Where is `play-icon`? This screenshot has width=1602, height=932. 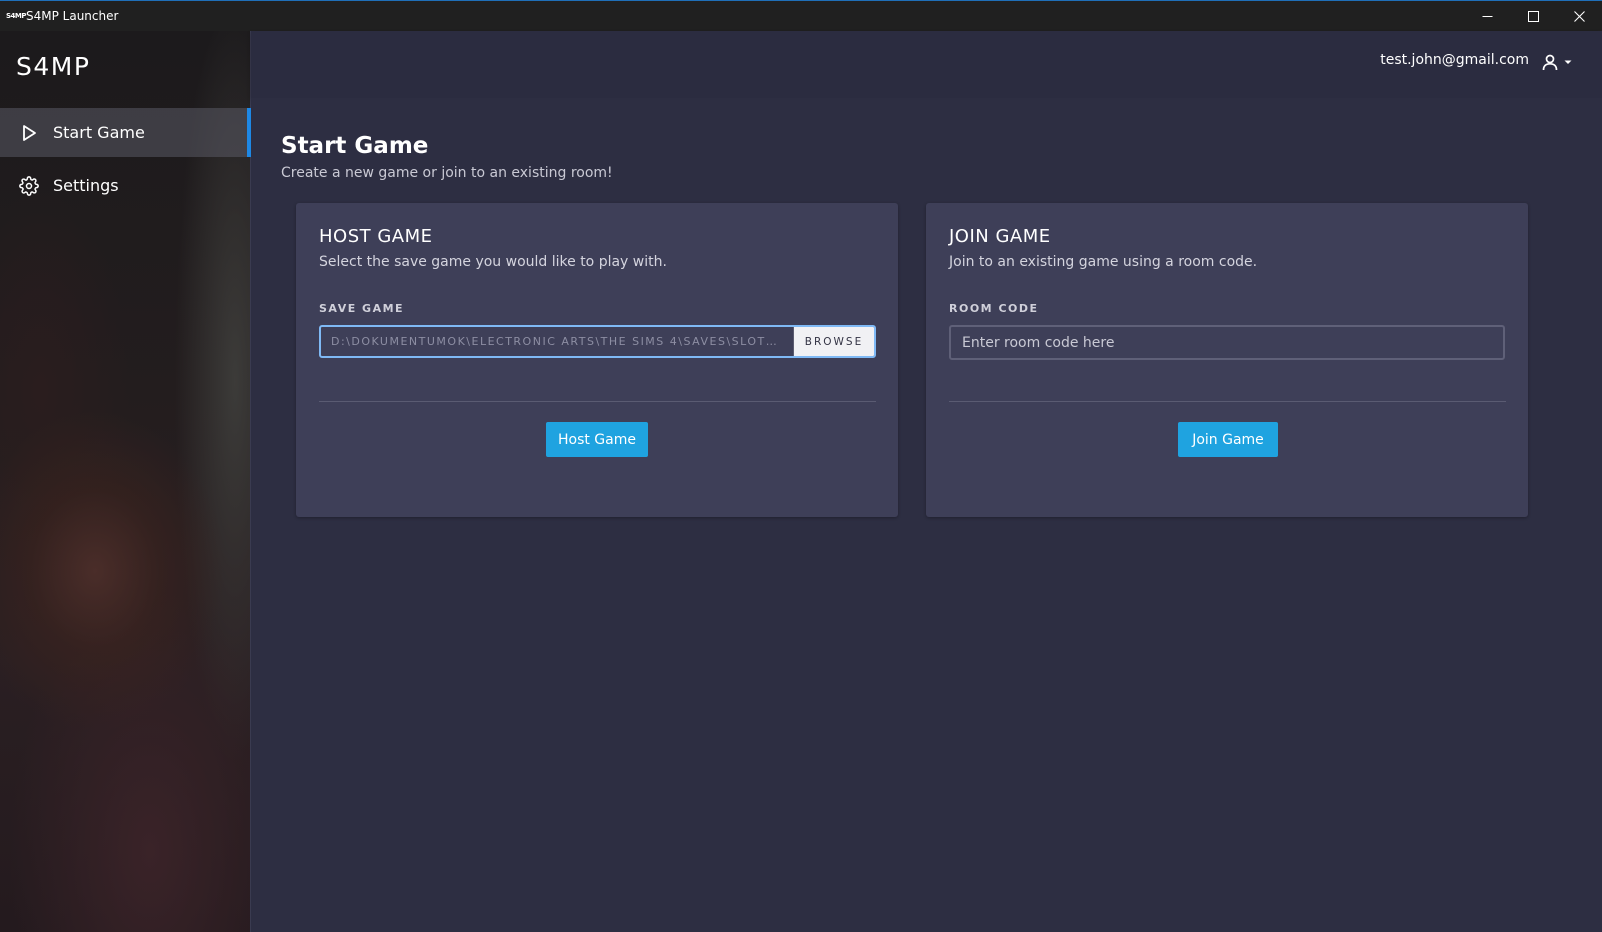
play-icon is located at coordinates (29, 133).